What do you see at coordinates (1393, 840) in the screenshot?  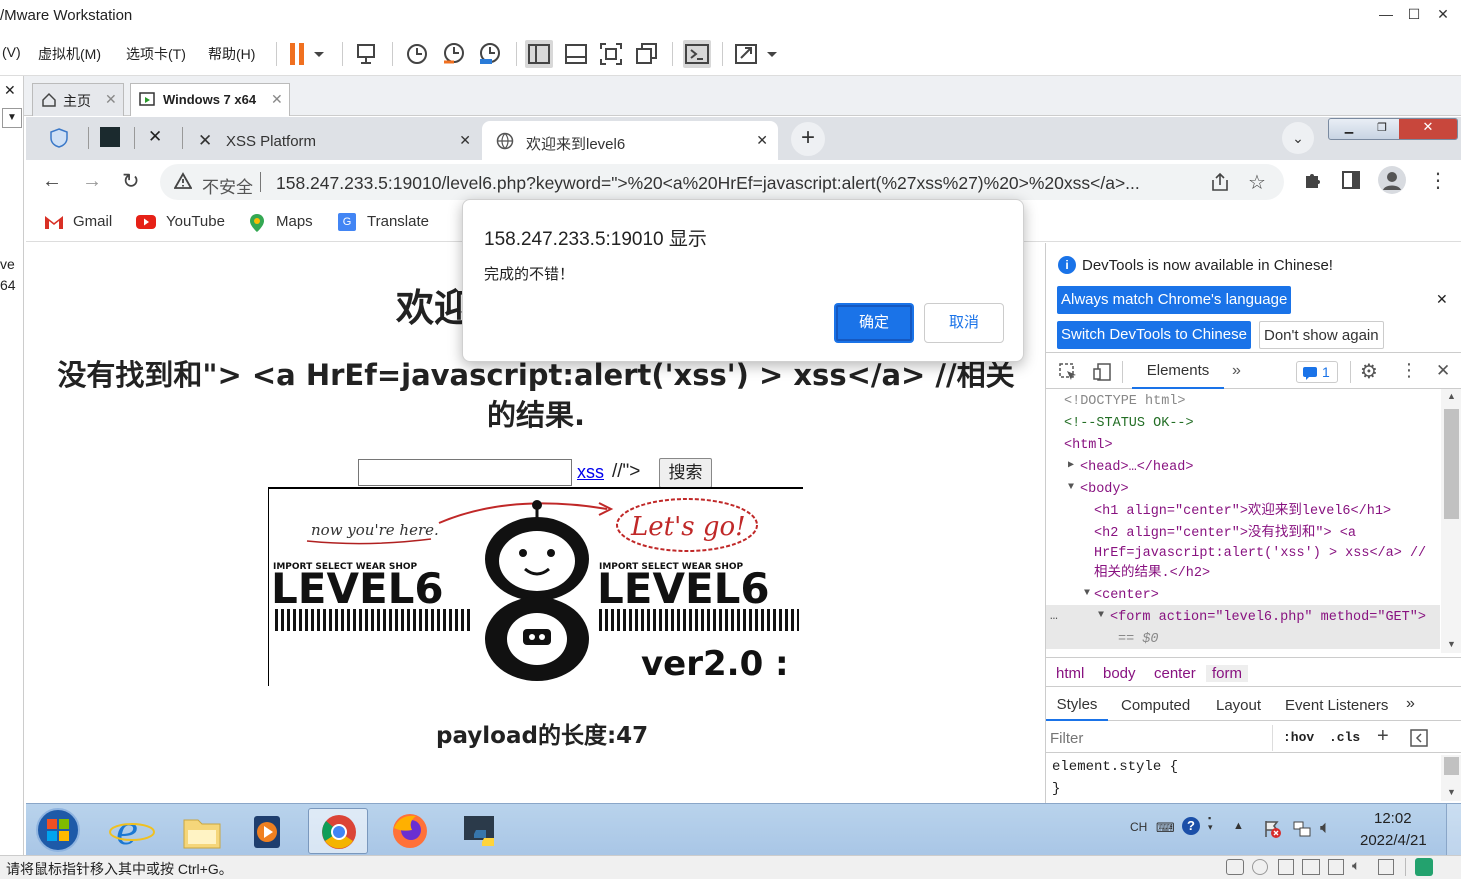 I see `clock-date: 2022/4/21` at bounding box center [1393, 840].